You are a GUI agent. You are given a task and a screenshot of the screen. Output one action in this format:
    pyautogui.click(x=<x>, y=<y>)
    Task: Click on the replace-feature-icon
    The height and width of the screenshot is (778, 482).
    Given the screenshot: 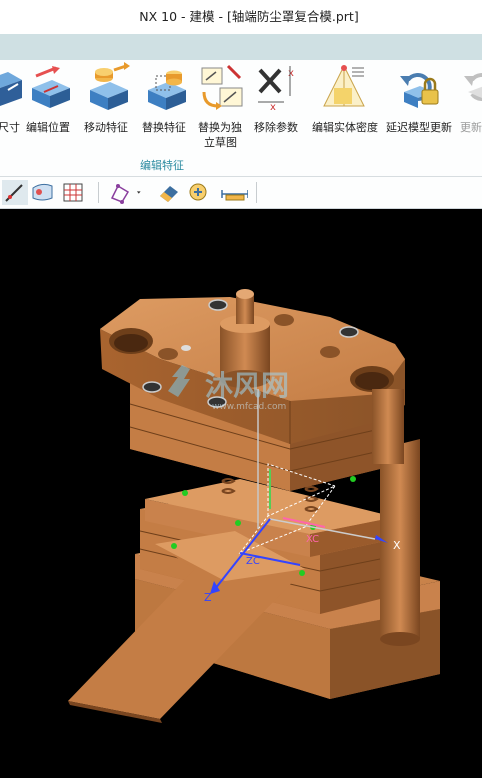 What is the action you would take?
    pyautogui.click(x=167, y=90)
    